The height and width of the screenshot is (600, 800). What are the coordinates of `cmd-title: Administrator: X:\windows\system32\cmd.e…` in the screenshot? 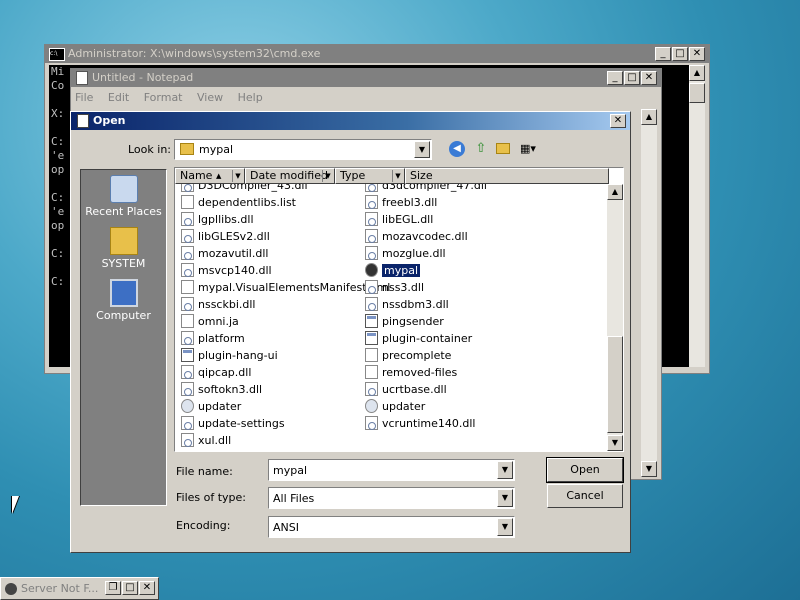 It's located at (194, 53).